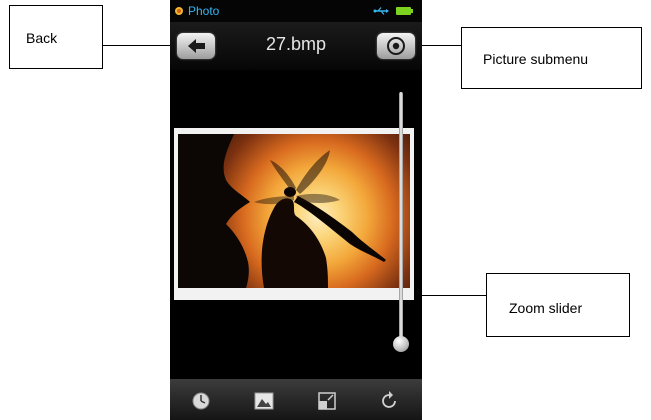  Describe the element at coordinates (42, 38) in the screenshot. I see `back-callout-label: Back` at that location.